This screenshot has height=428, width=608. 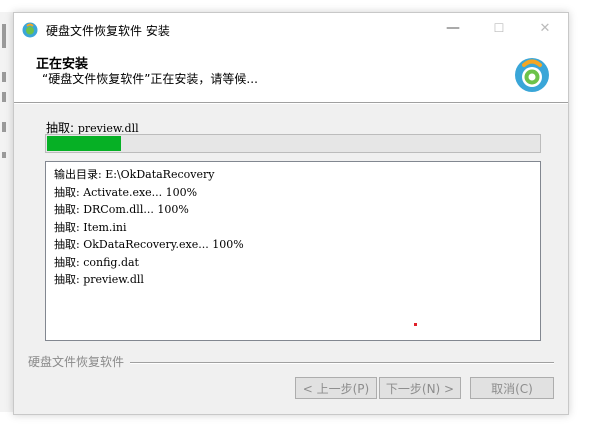 I want to click on brand-label: 硬盘文件恢复软件, so click(x=79, y=361).